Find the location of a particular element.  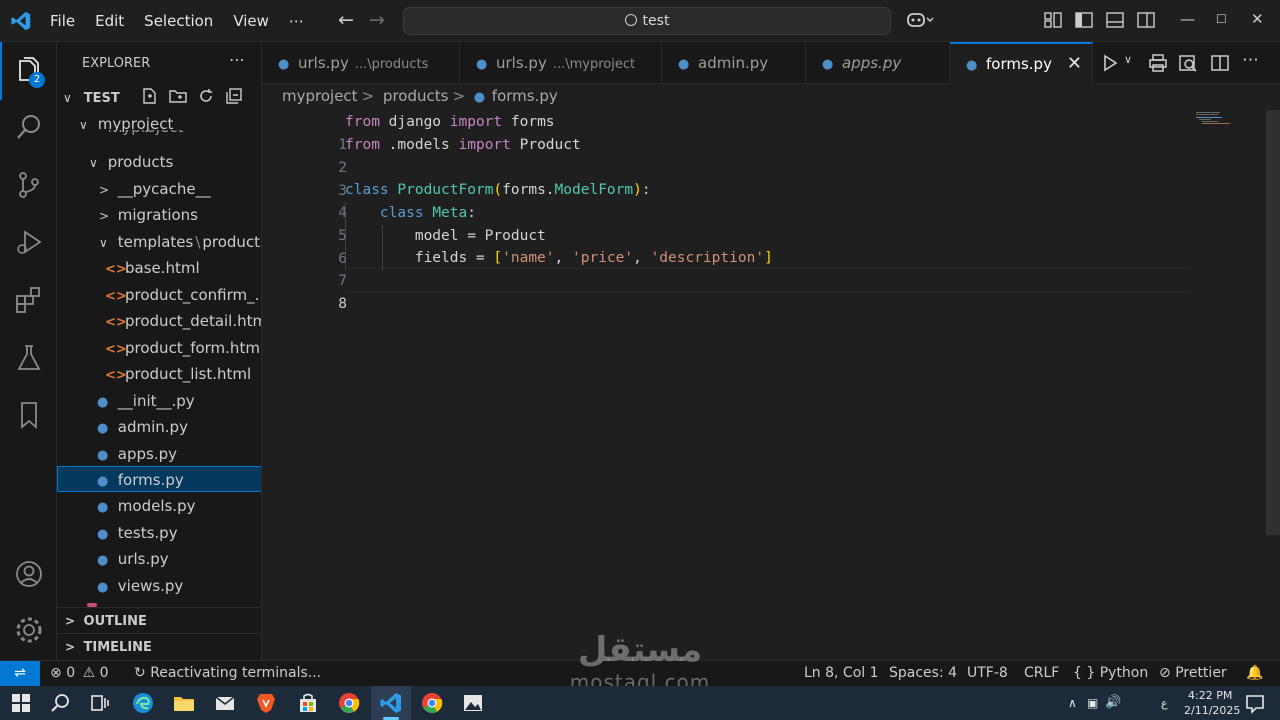

task-view-icon is located at coordinates (100, 703).